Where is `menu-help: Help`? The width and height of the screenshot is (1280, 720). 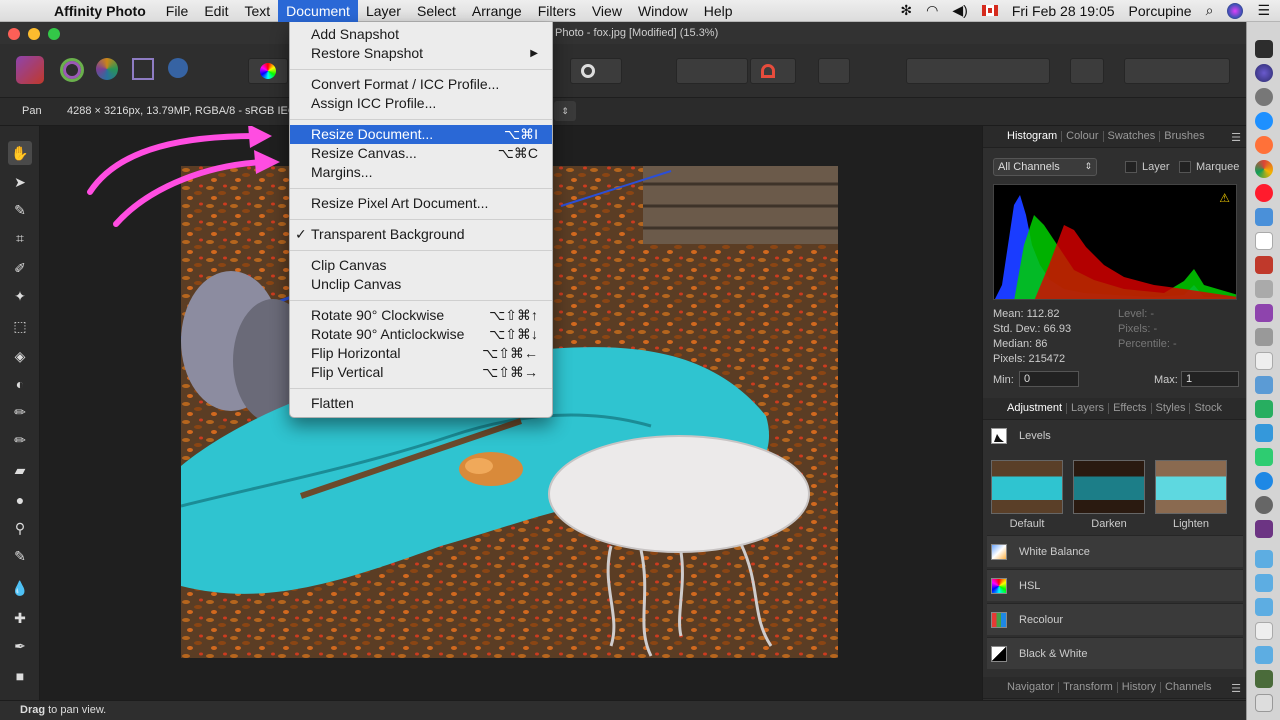 menu-help: Help is located at coordinates (718, 11).